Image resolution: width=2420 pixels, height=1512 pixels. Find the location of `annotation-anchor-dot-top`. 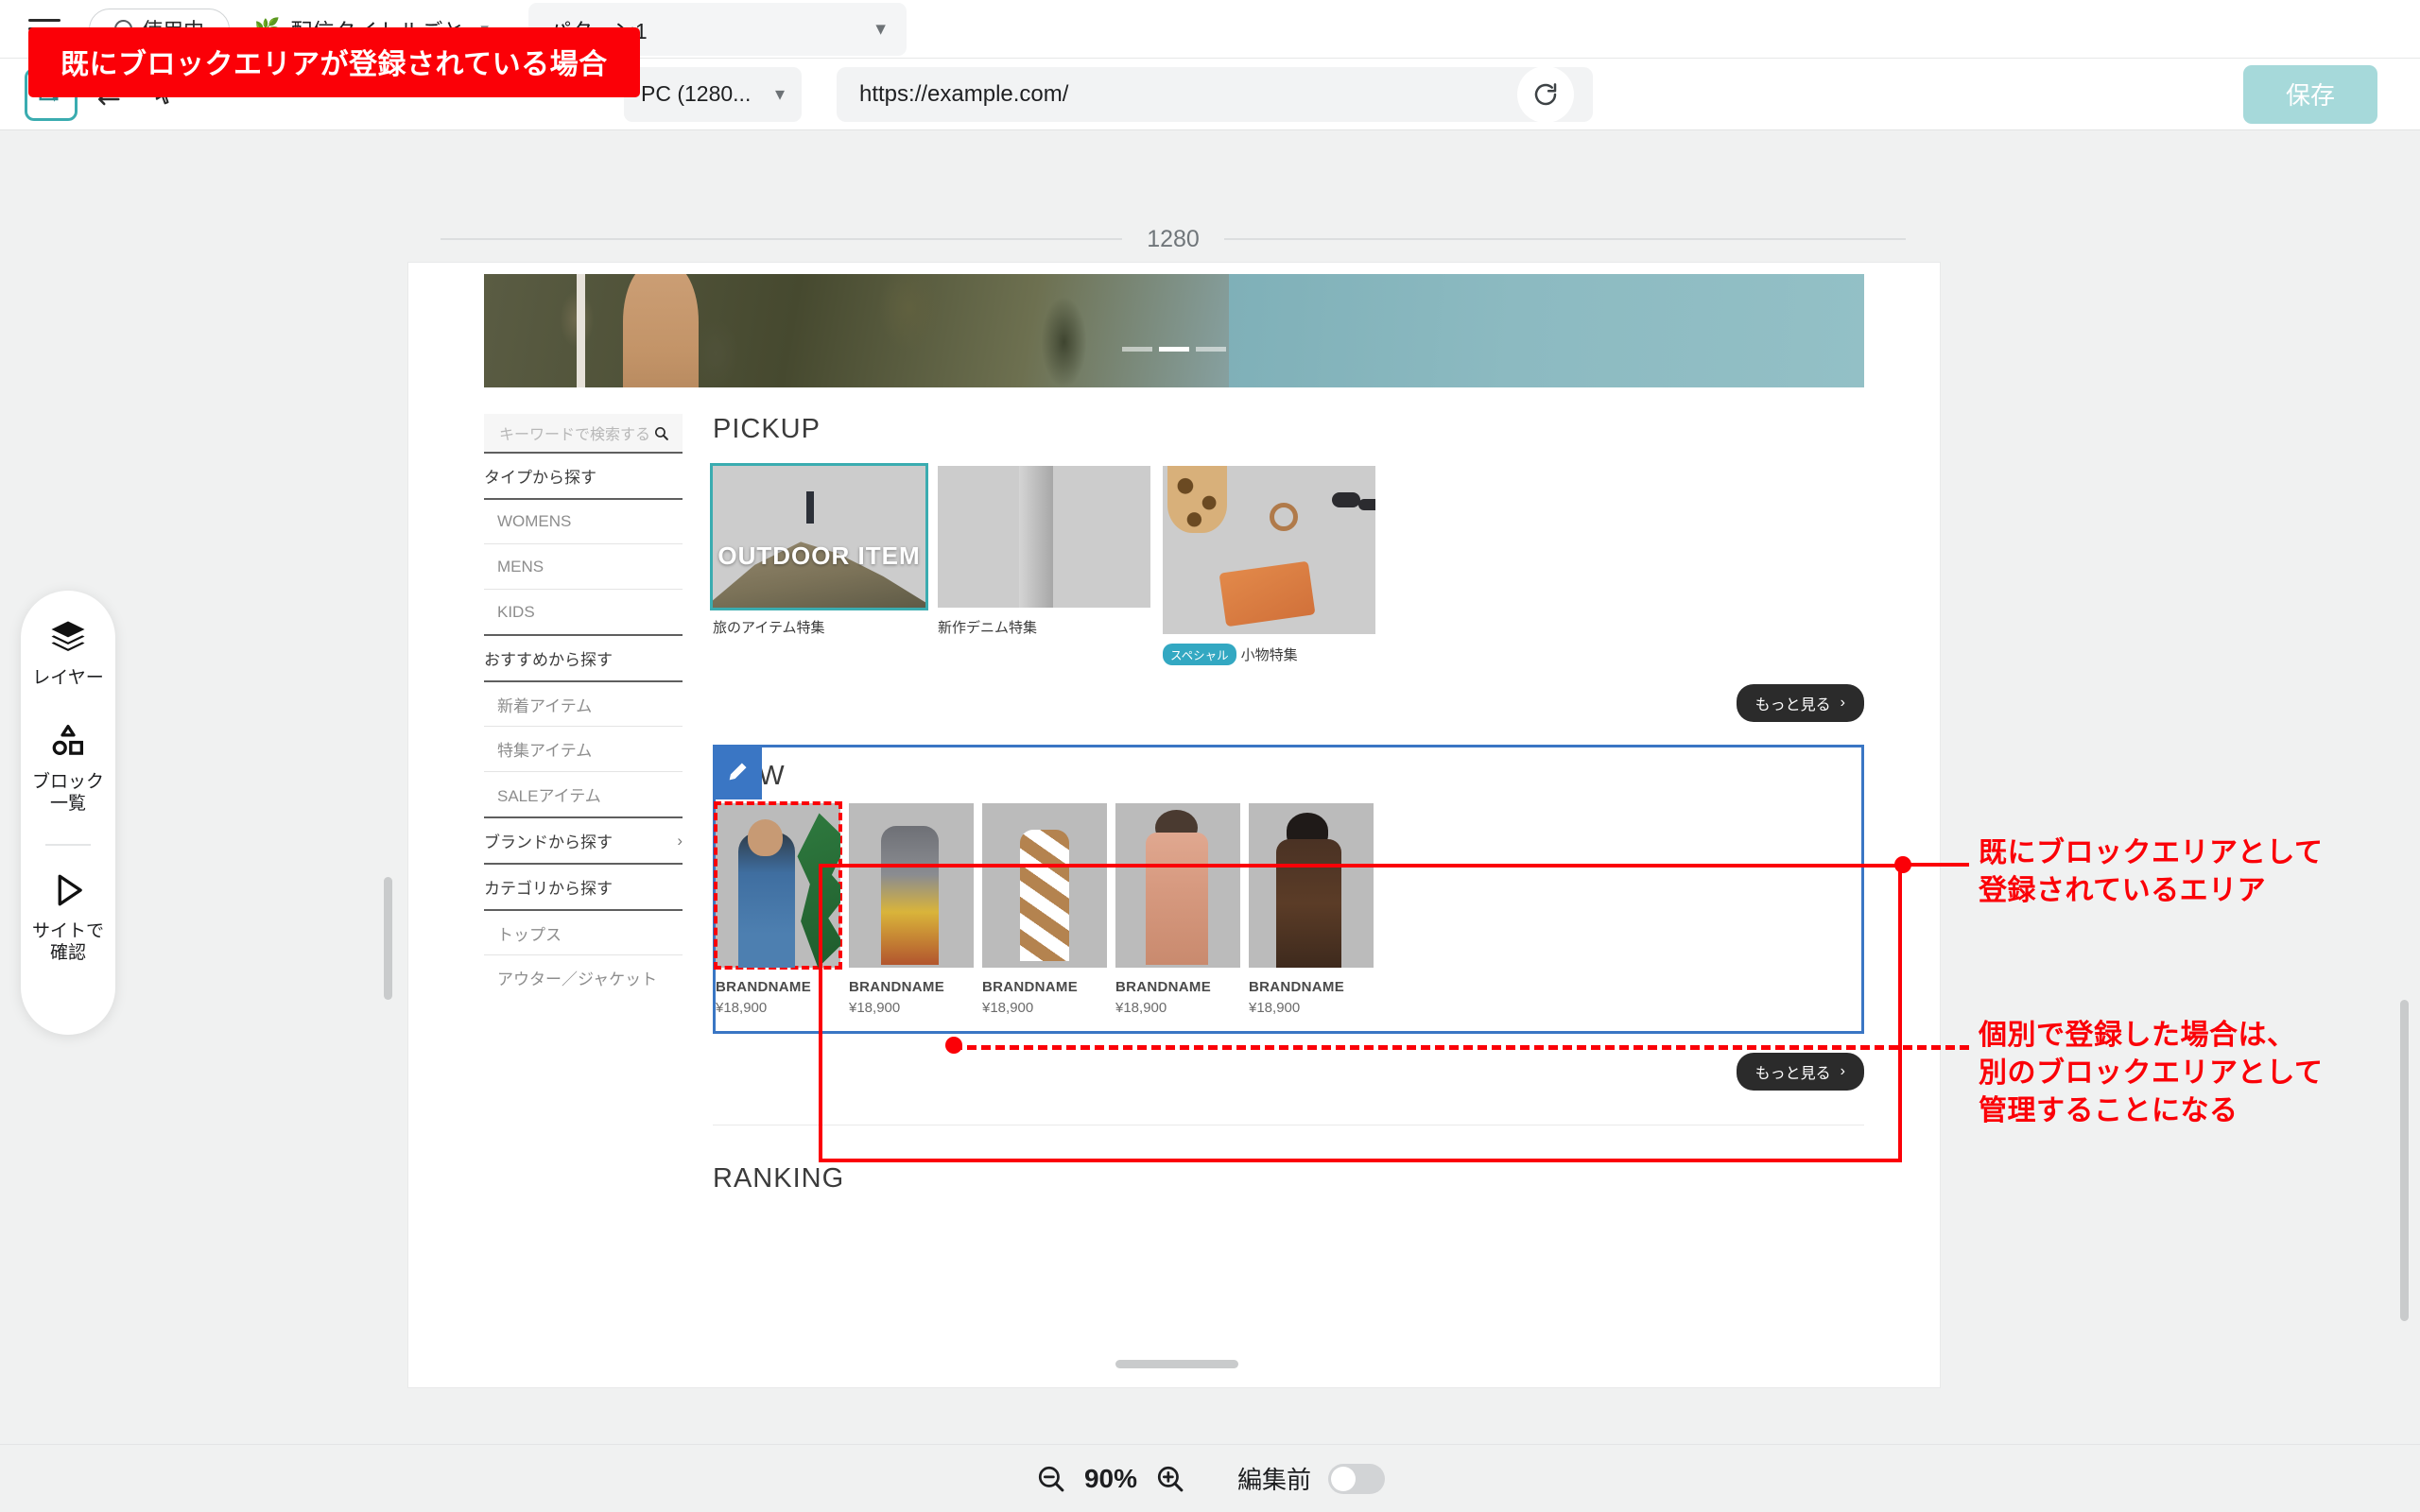

annotation-anchor-dot-top is located at coordinates (1902, 864).